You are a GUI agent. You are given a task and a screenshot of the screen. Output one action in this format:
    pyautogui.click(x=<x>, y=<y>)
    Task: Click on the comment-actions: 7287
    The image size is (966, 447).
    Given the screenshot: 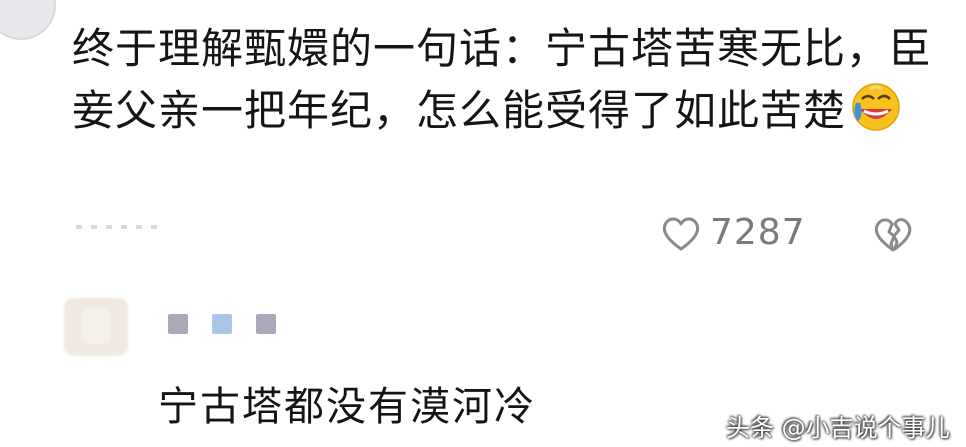 What is the action you would take?
    pyautogui.click(x=502, y=235)
    